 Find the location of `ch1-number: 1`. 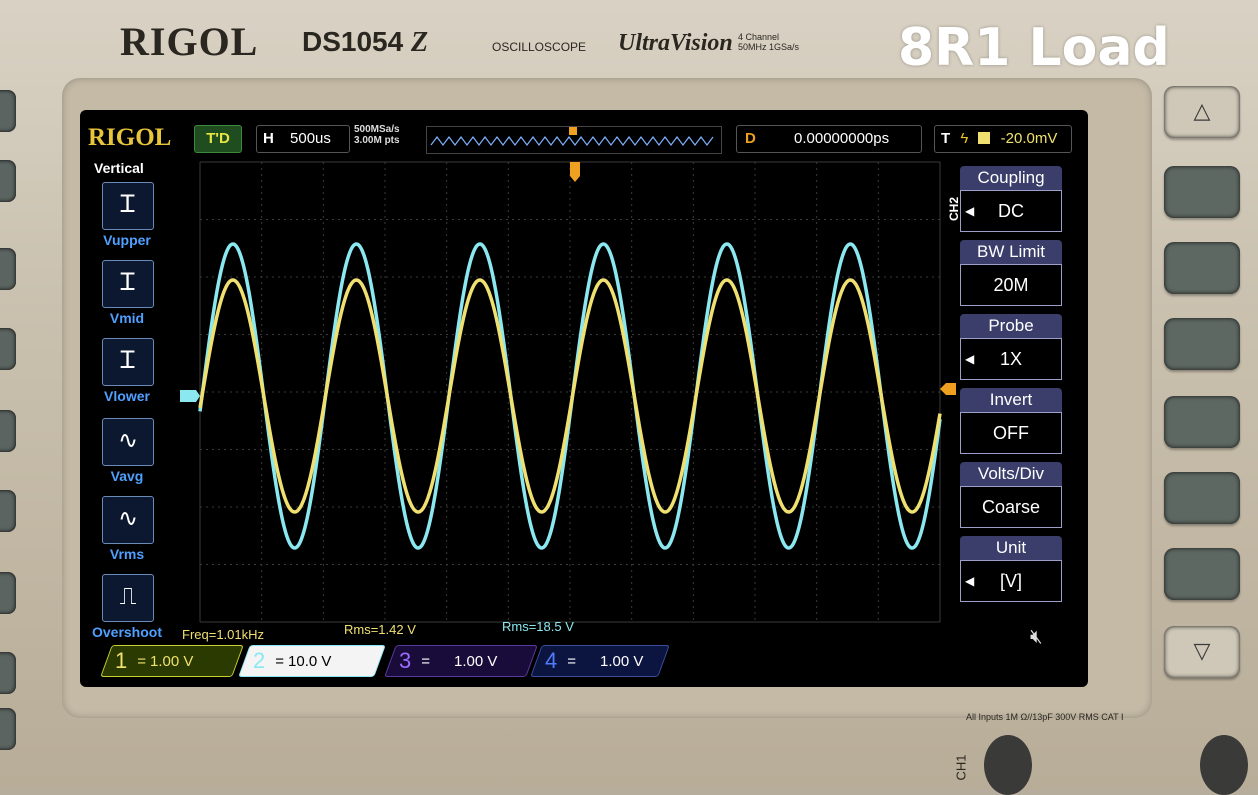

ch1-number: 1 is located at coordinates (121, 660).